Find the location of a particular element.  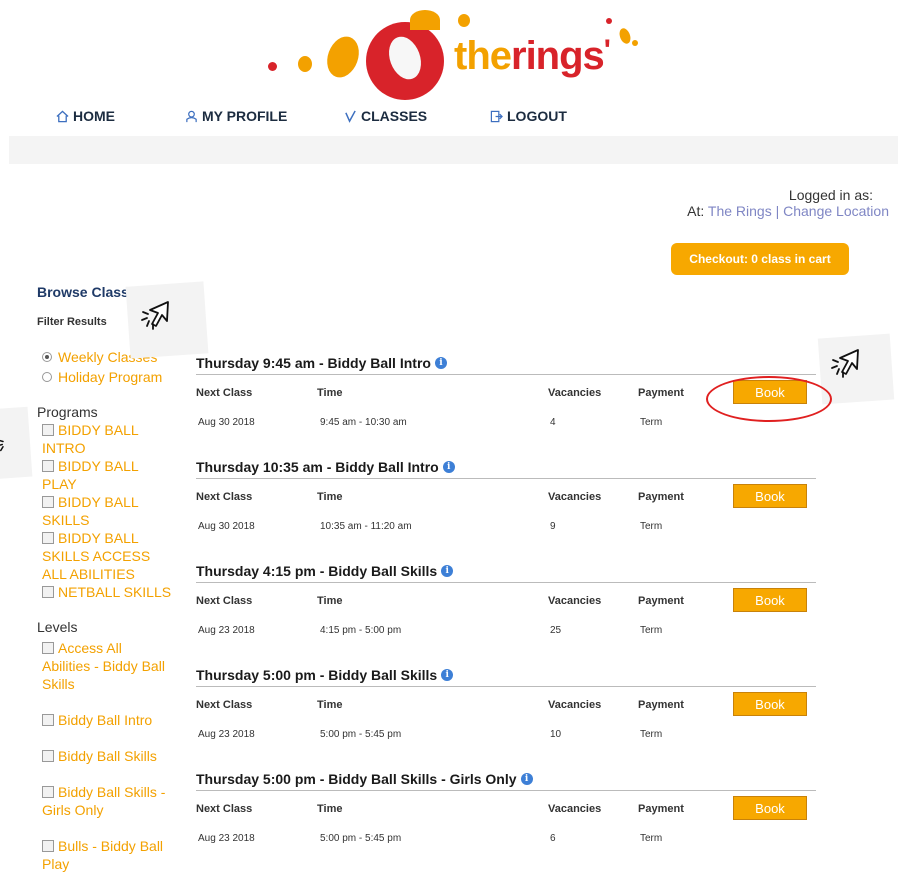

level-label: Bulls - Biddy Ball Play is located at coordinates (103, 855).